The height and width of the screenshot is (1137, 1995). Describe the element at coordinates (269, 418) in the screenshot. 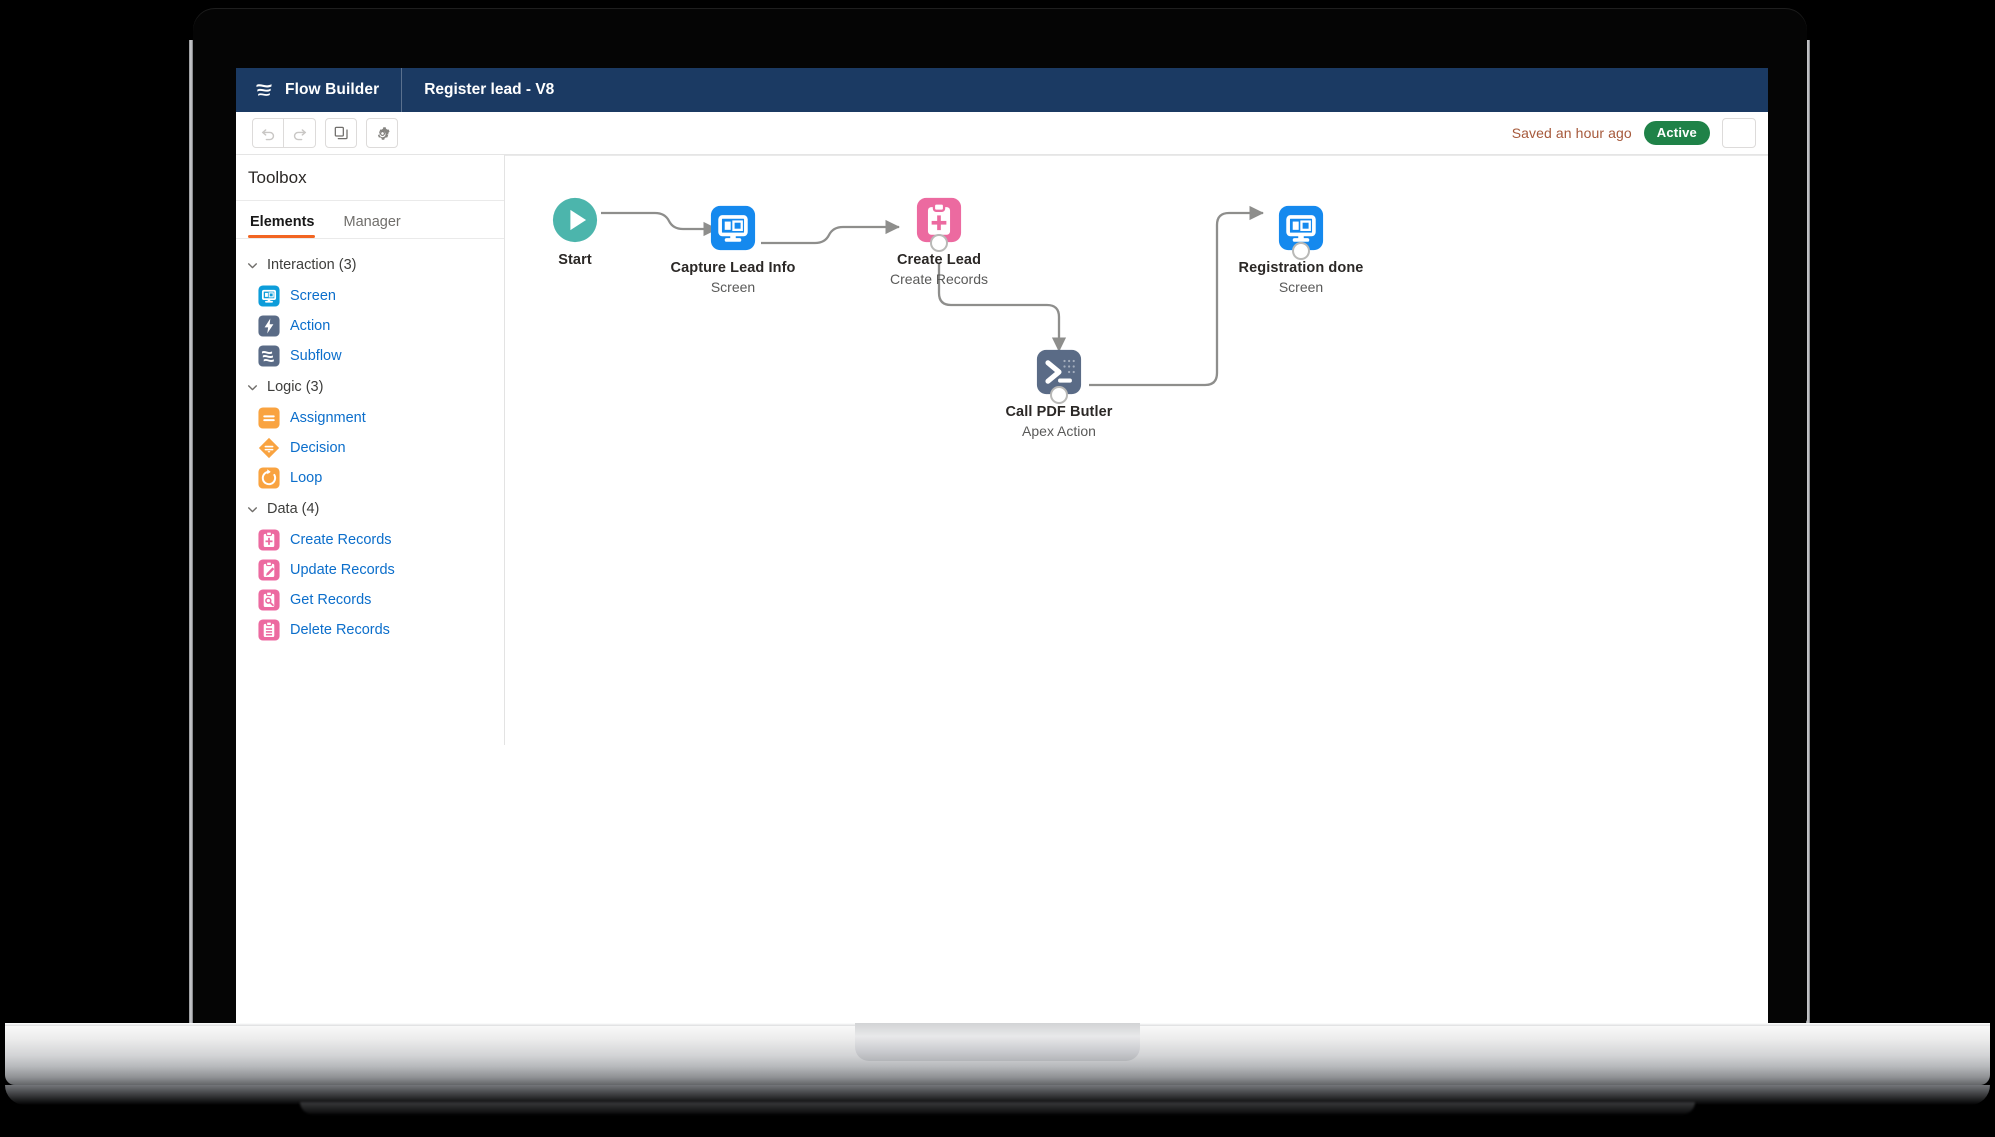

I see `assignment-icon` at that location.